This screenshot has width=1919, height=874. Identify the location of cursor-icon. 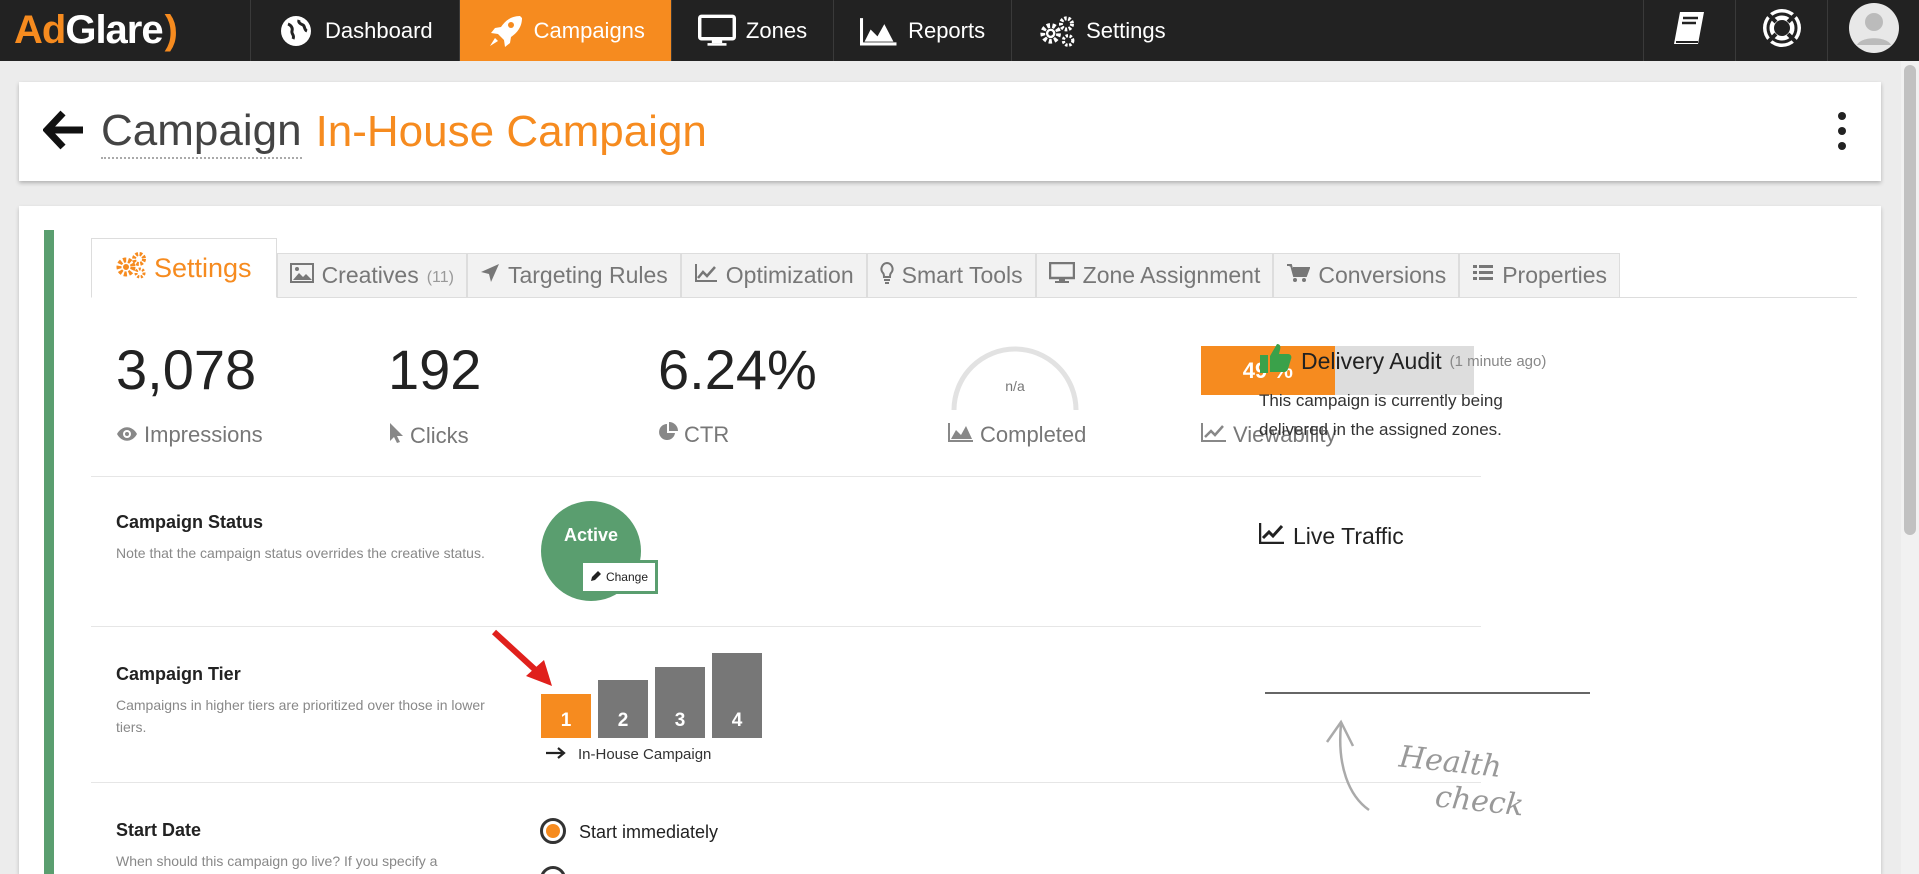
(396, 436).